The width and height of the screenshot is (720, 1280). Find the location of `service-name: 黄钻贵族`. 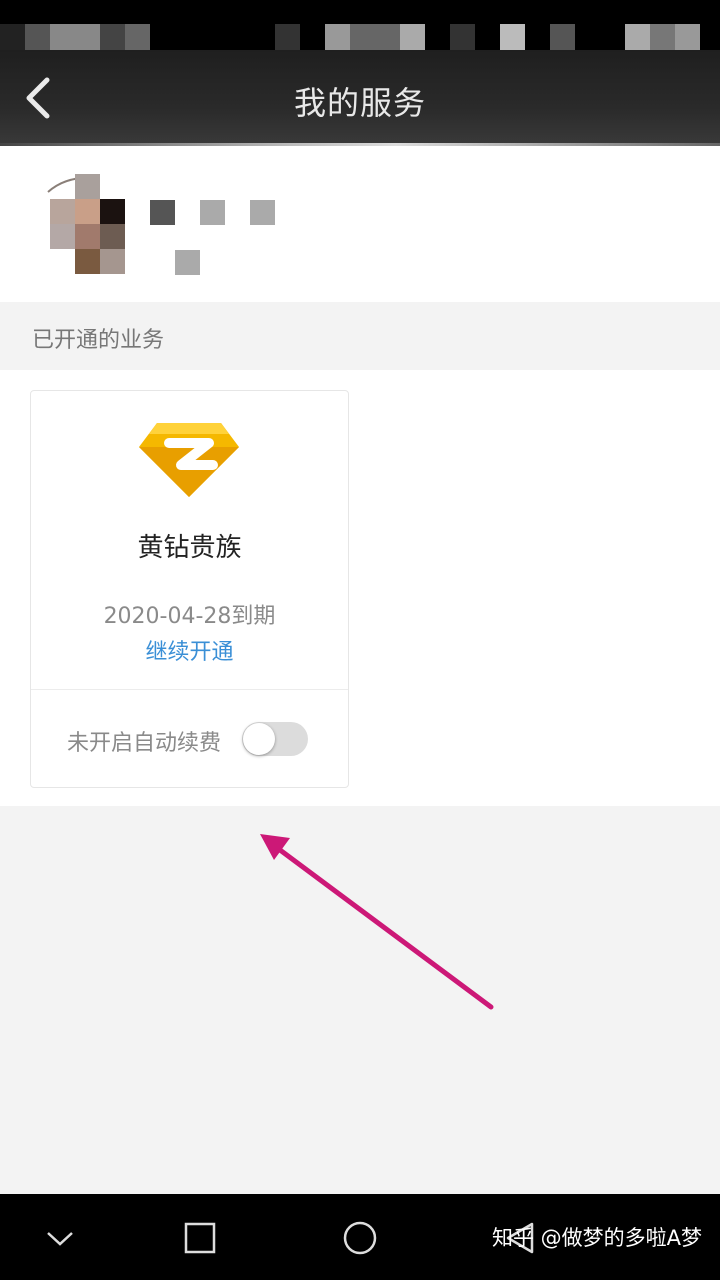

service-name: 黄钻贵族 is located at coordinates (189, 548).